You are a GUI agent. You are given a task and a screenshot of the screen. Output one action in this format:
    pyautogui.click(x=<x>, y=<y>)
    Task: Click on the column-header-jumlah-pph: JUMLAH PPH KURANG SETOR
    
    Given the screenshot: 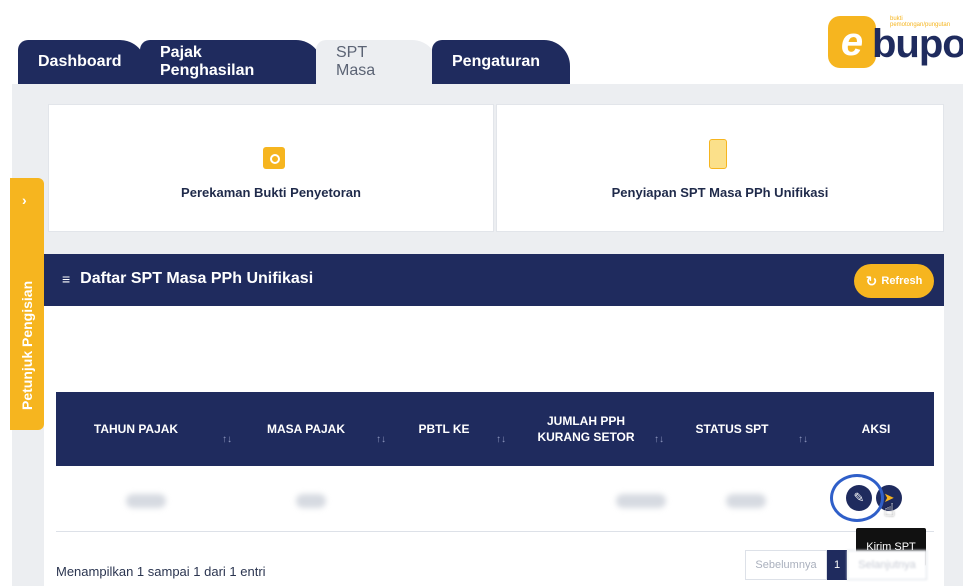 What is the action you would take?
    pyautogui.click(x=586, y=429)
    